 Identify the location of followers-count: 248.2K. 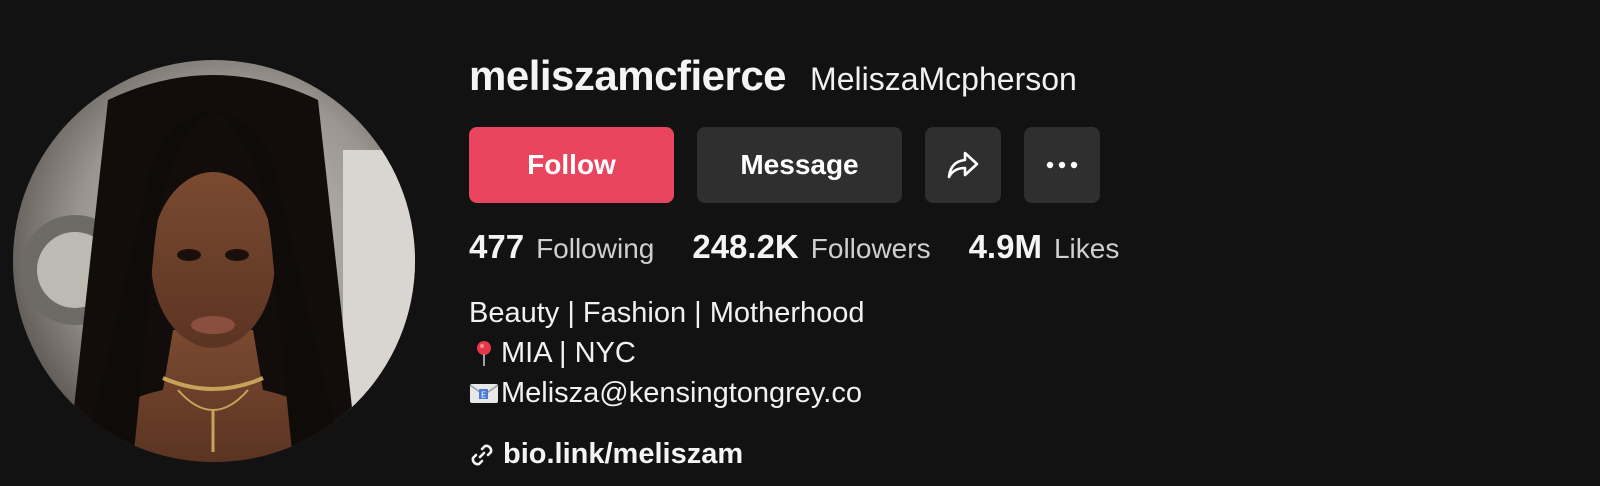
(745, 246).